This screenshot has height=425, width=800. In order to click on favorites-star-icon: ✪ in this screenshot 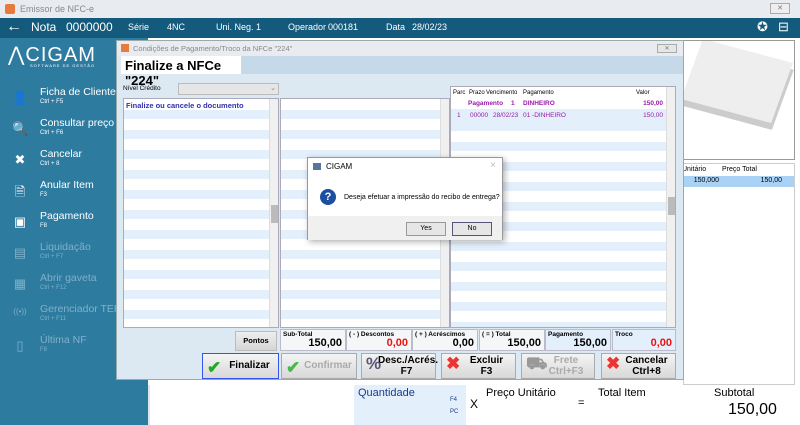, I will do `click(762, 27)`.